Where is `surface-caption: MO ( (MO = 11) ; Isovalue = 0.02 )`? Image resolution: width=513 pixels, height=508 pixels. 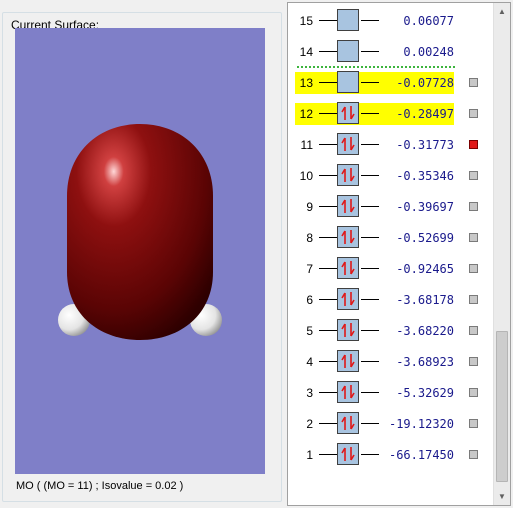 surface-caption: MO ( (MO = 11) ; Isovalue = 0.02 ) is located at coordinates (100, 486).